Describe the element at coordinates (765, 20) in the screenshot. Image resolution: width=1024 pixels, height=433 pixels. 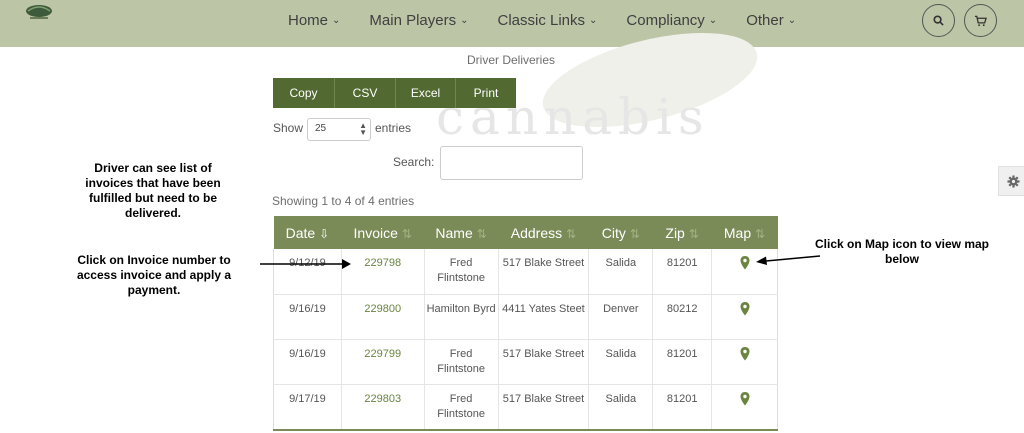
I see `nav-item-label: Other` at that location.